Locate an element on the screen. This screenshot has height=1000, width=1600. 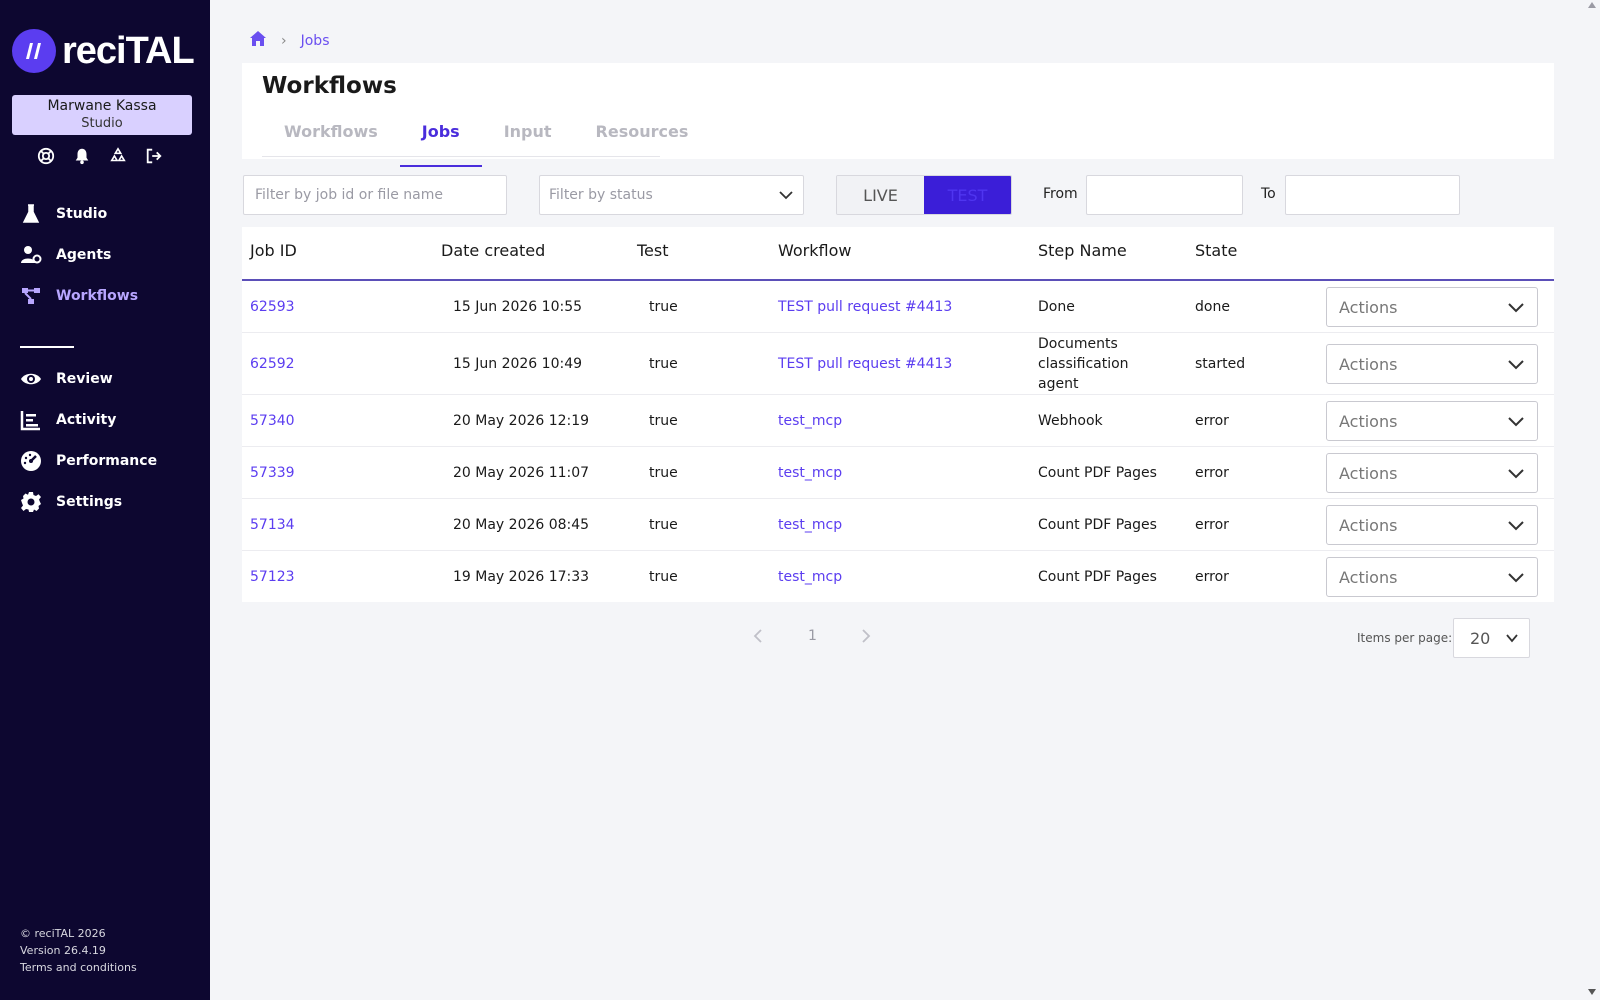
tab-resources: Resources is located at coordinates (642, 137).